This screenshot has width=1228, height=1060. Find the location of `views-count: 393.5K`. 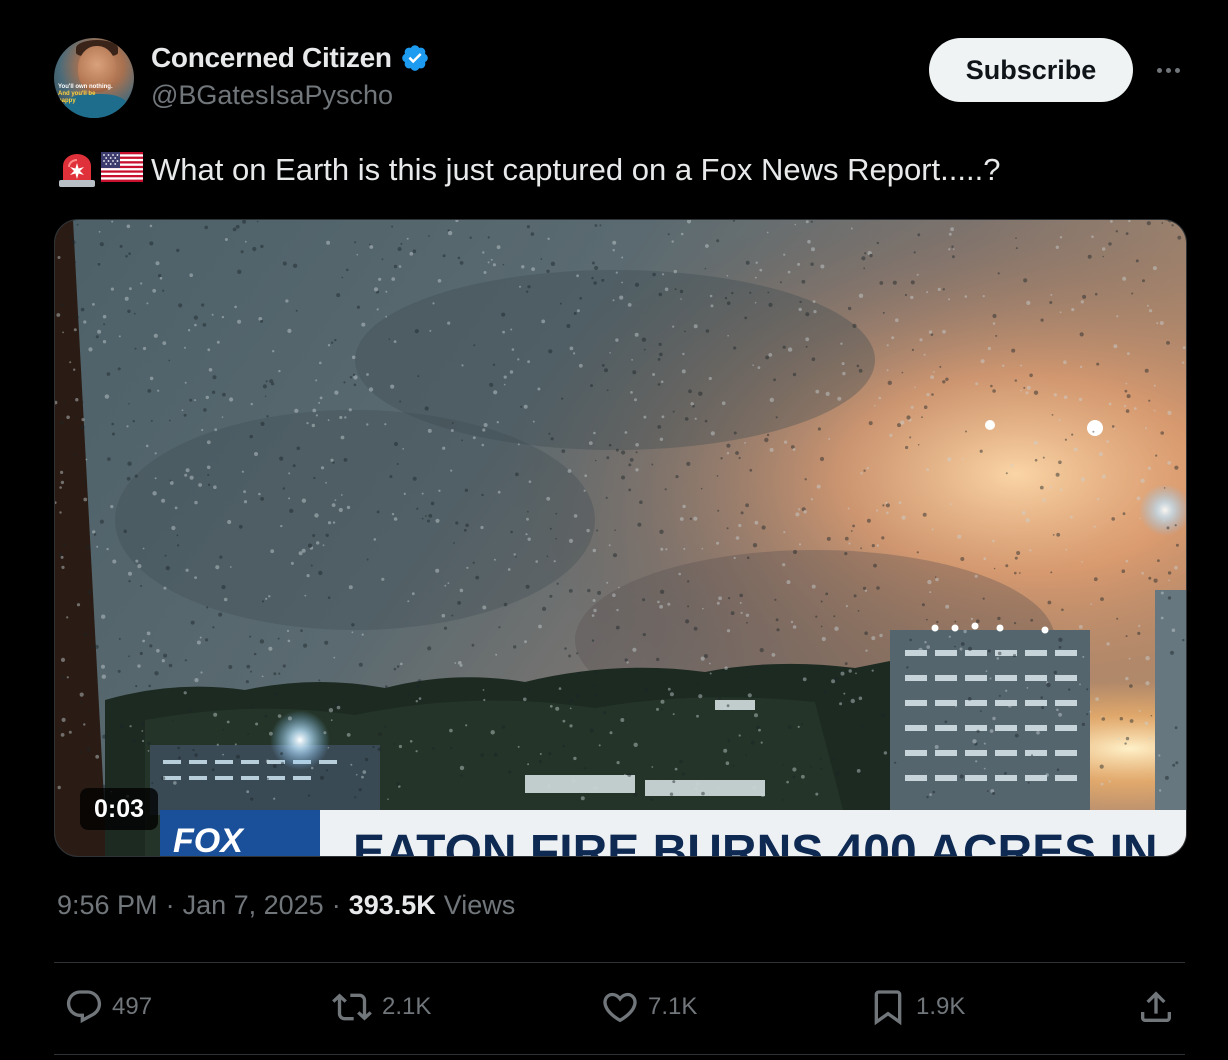

views-count: 393.5K is located at coordinates (392, 905).